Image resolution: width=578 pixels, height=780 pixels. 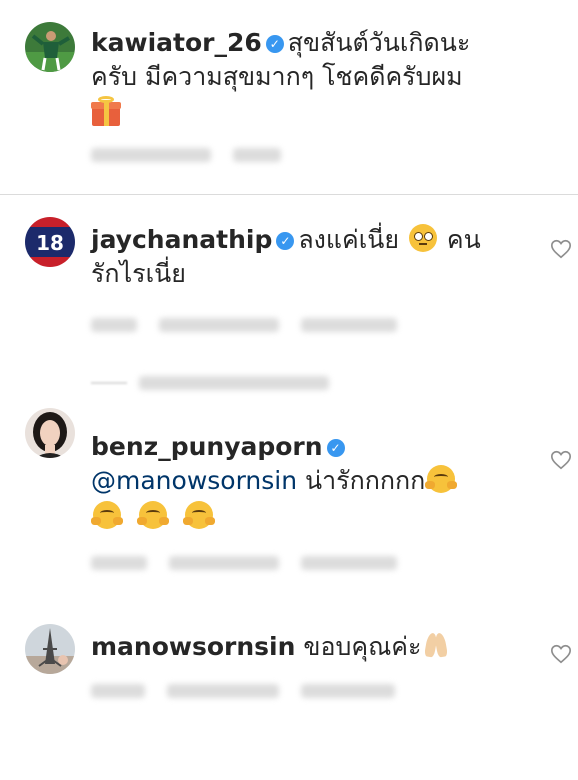 I want to click on folded-hands-emoji, so click(x=436, y=645).